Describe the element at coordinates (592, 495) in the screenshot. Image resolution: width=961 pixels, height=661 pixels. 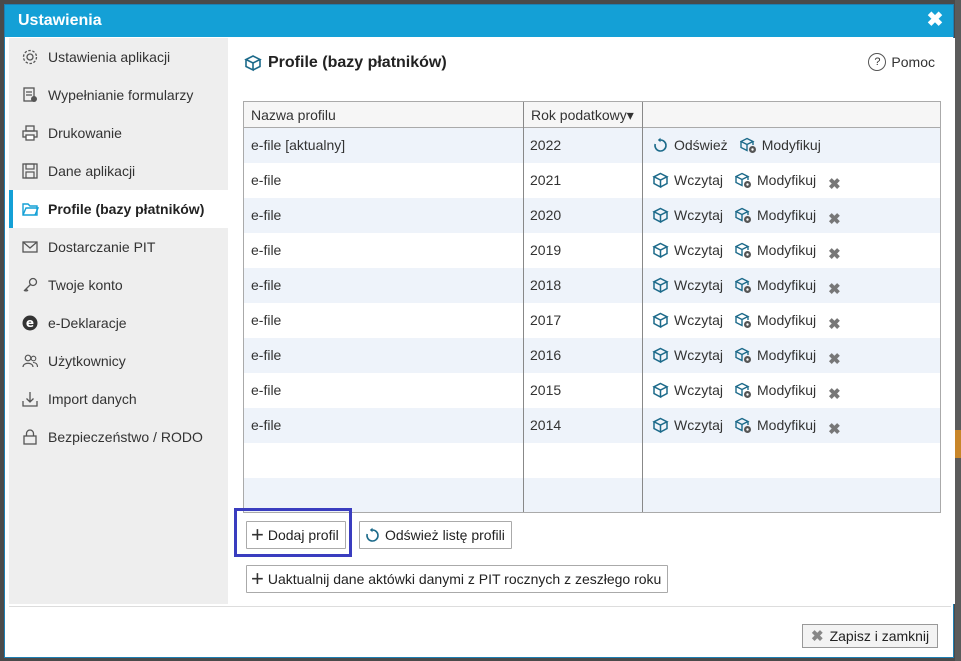
I see `table-row` at that location.